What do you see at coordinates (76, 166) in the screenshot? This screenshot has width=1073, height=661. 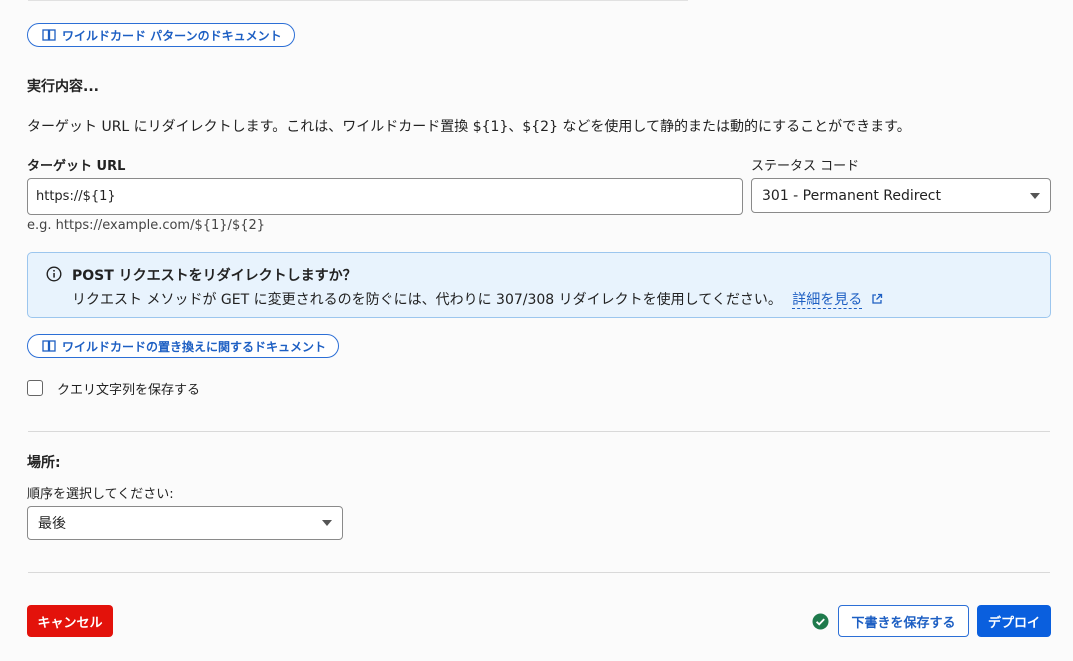 I see `target-url-label: ターゲット URL` at bounding box center [76, 166].